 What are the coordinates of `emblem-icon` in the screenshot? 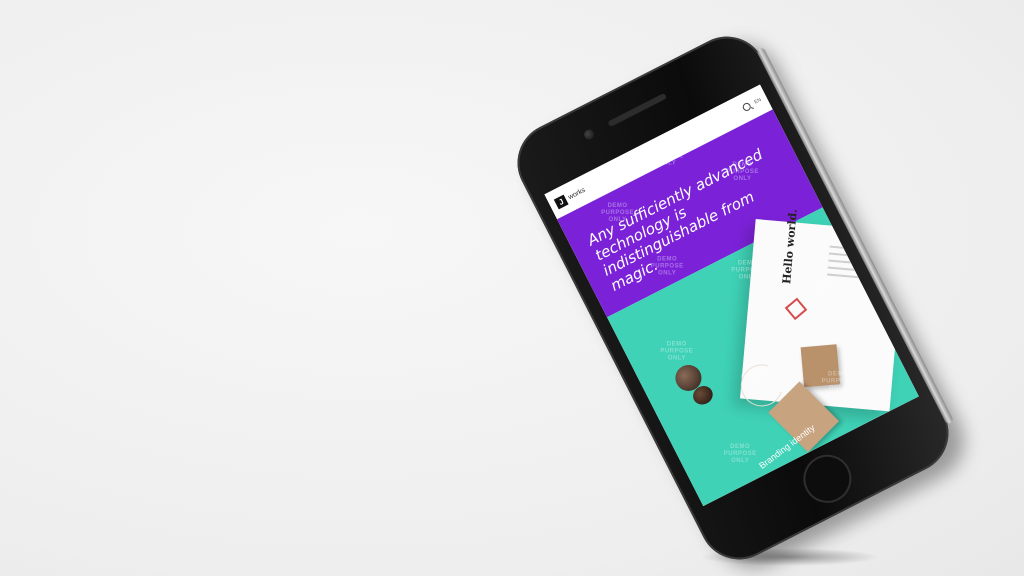 It's located at (796, 309).